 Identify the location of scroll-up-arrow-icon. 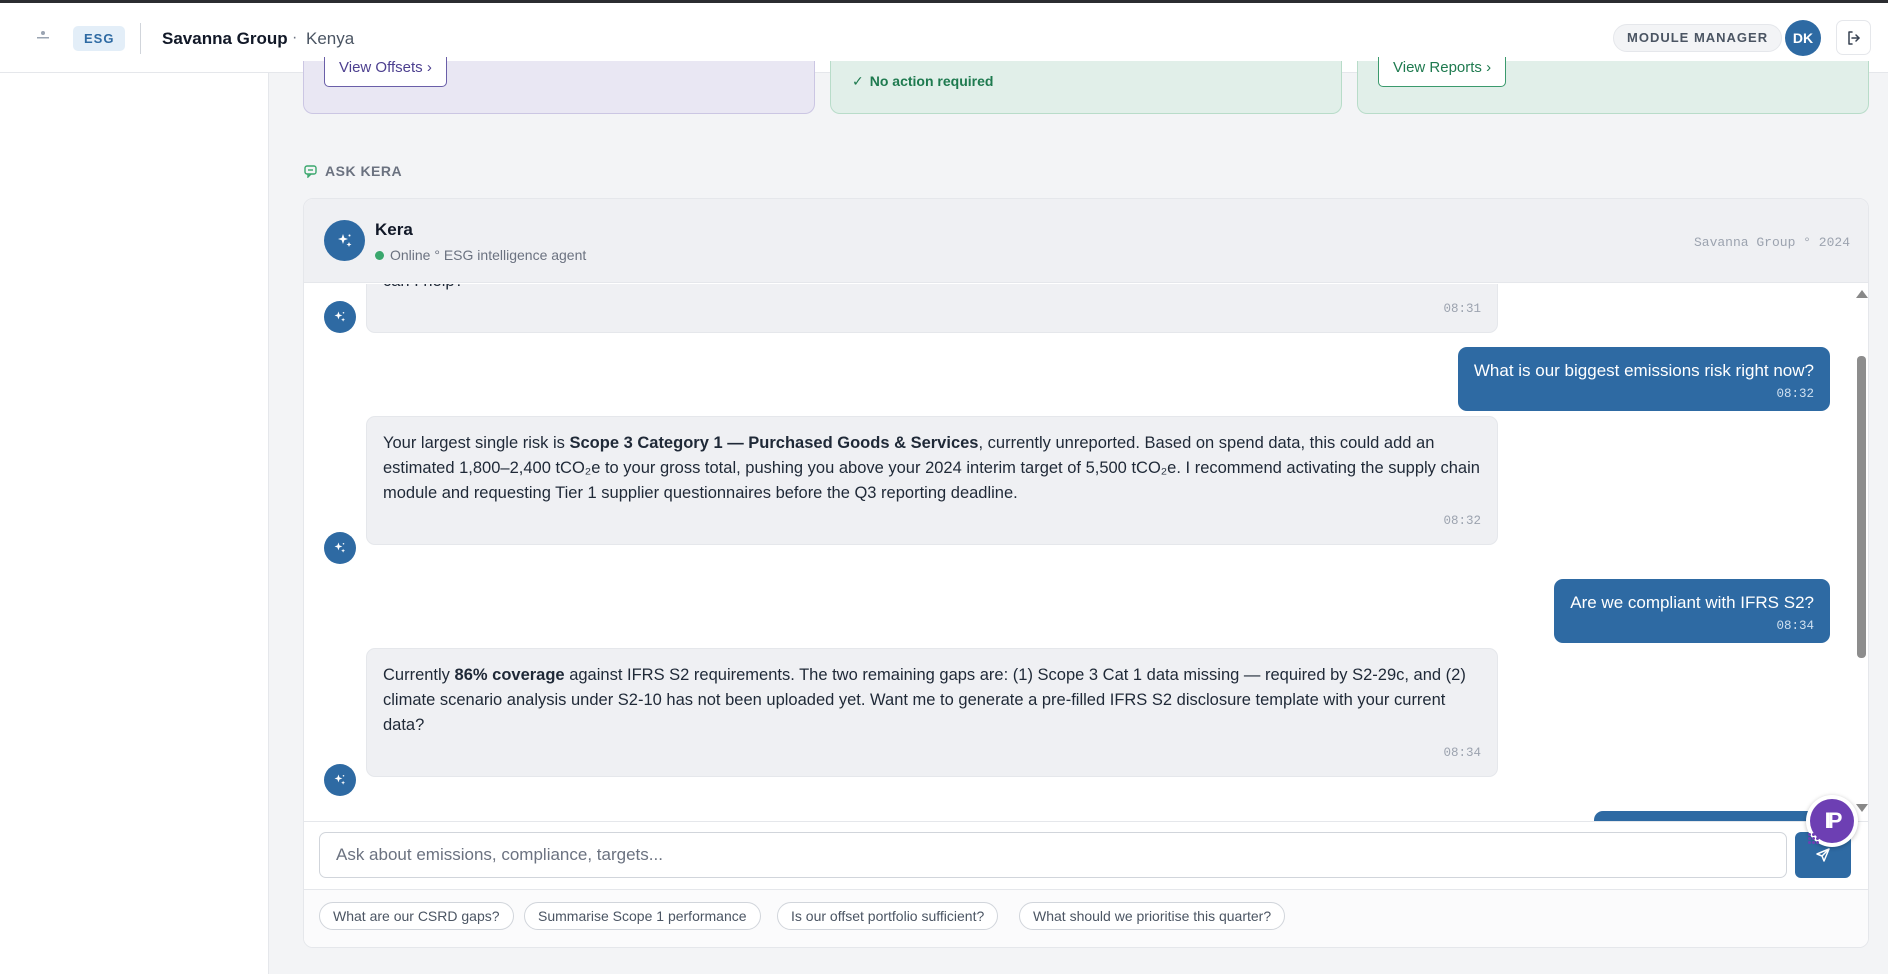
(1862, 294).